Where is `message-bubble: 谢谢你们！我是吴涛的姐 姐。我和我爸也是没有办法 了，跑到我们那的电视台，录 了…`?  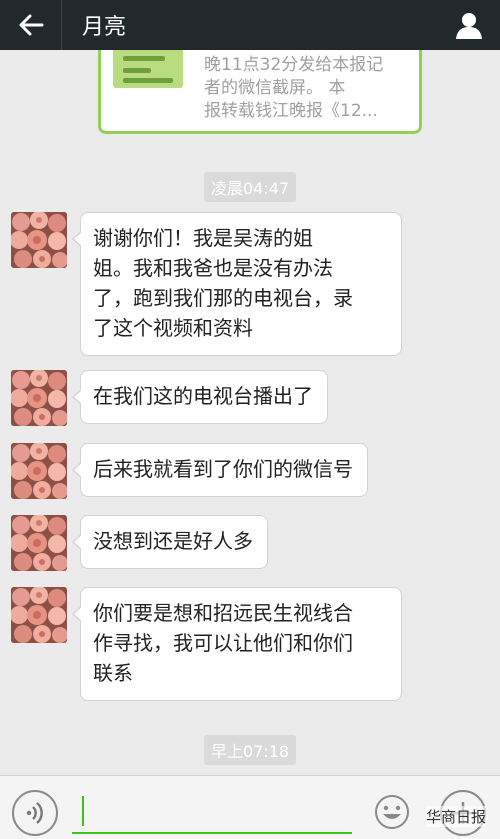 message-bubble: 谢谢你们！我是吴涛的姐 姐。我和我爸也是没有办法 了，跑到我们那的电视台，录 了… is located at coordinates (237, 284).